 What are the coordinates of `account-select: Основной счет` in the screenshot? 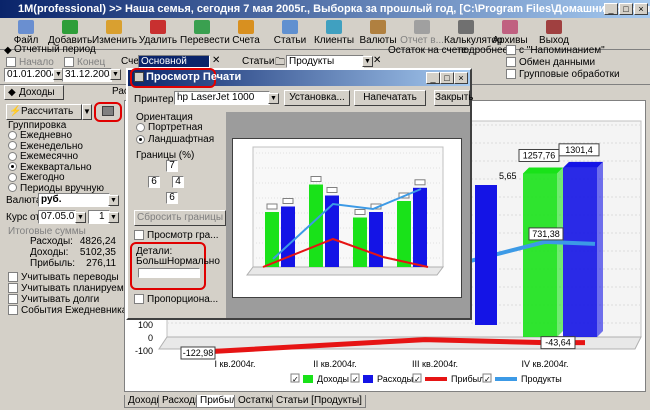 It's located at (174, 66).